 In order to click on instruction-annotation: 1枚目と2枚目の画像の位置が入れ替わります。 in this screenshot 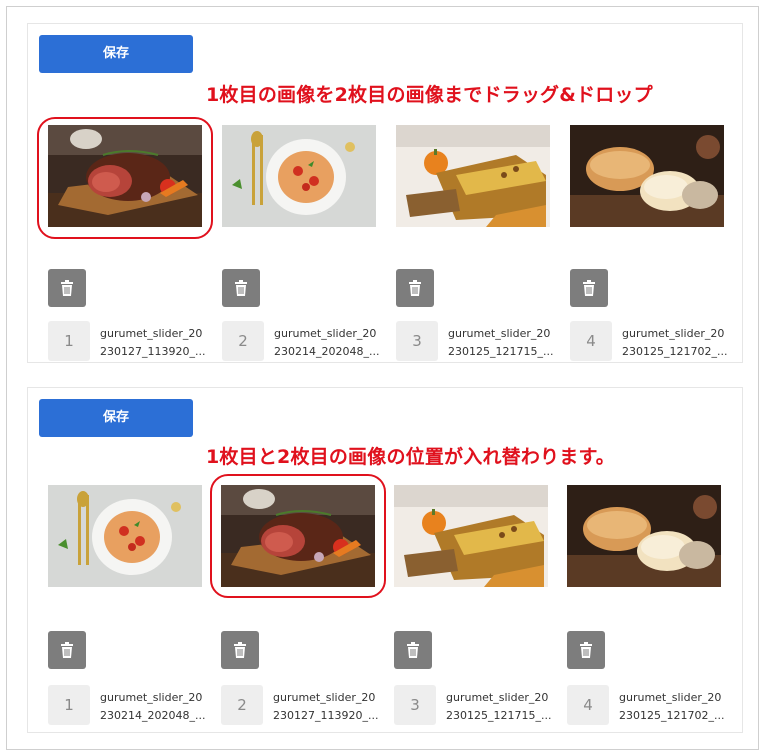, I will do `click(410, 457)`.